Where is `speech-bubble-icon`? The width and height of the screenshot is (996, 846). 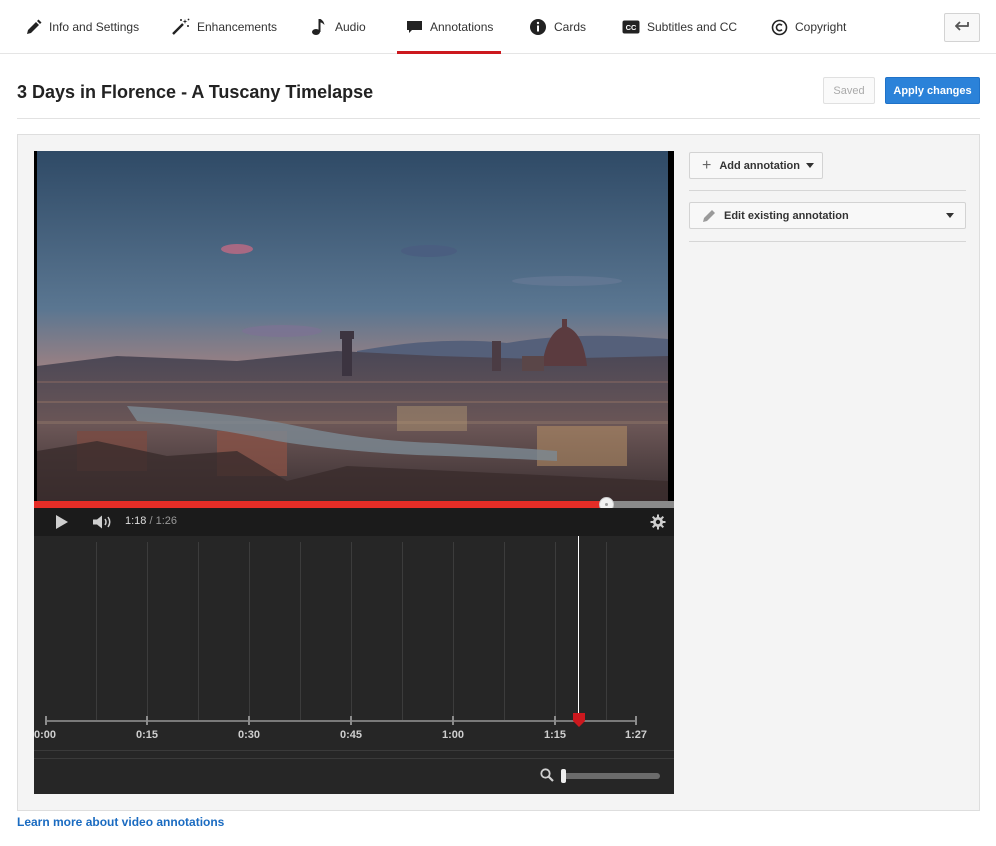
speech-bubble-icon is located at coordinates (414, 27).